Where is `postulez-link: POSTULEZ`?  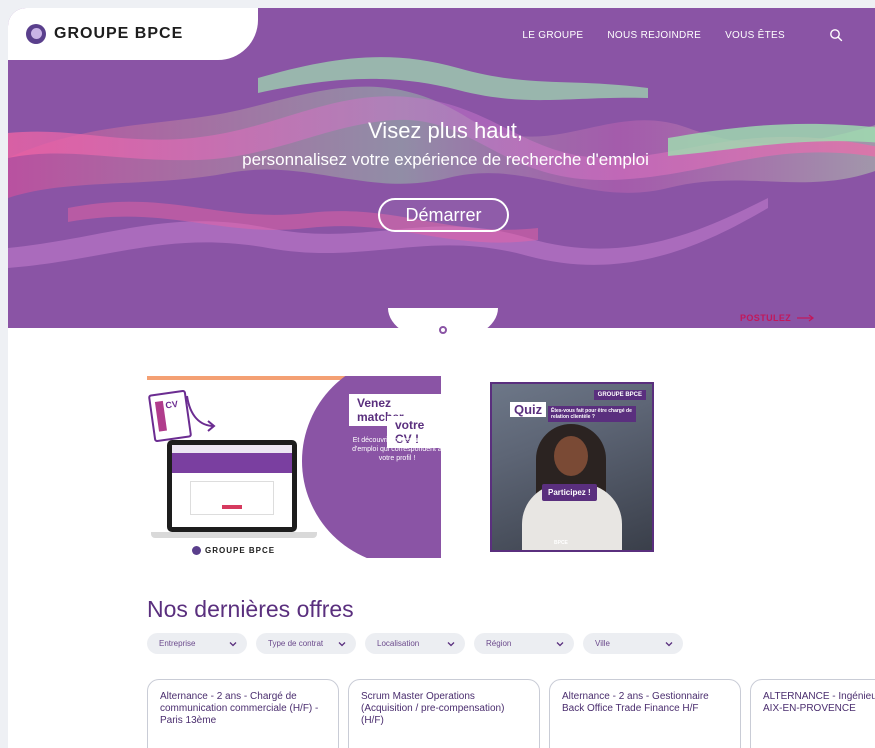 postulez-link: POSTULEZ is located at coordinates (777, 318).